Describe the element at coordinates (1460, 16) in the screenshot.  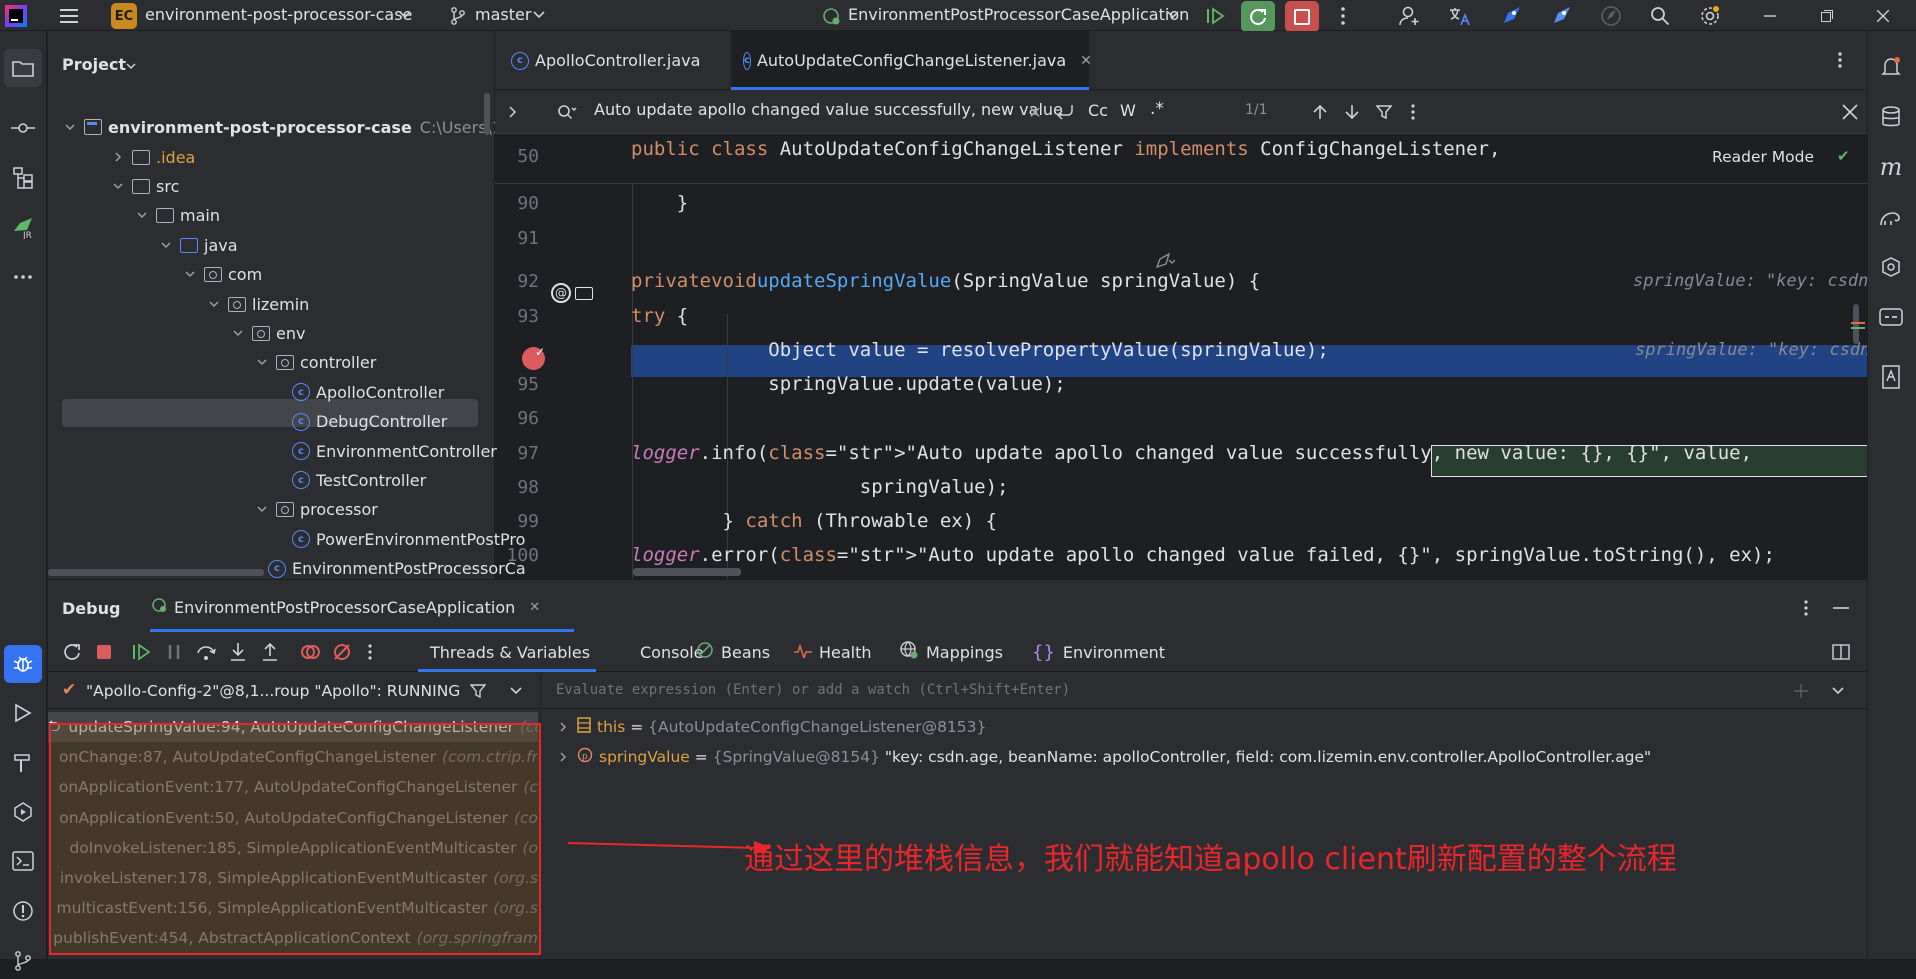
I see `translate-icon` at that location.